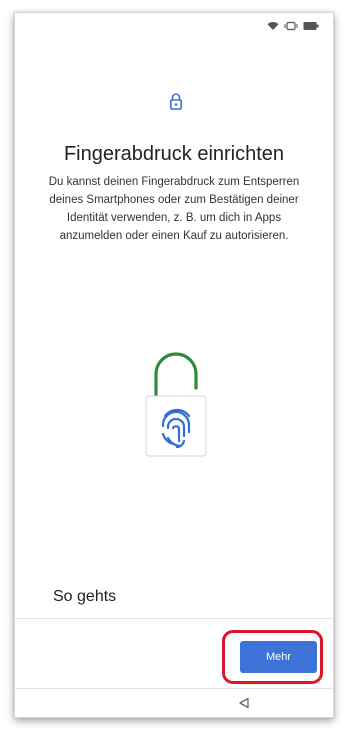 The height and width of the screenshot is (735, 345). What do you see at coordinates (278, 657) in the screenshot?
I see `more-button: Mehr` at bounding box center [278, 657].